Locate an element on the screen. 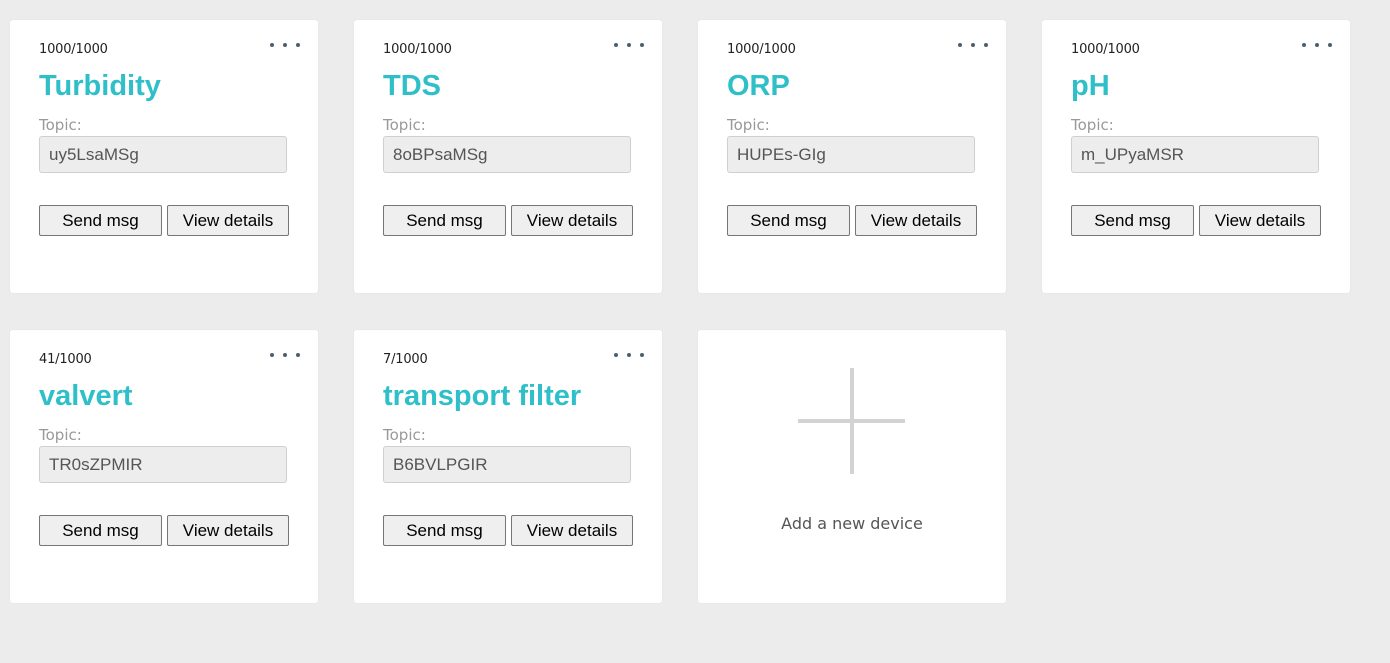 The width and height of the screenshot is (1390, 663). device-name: transport filter is located at coordinates (482, 396).